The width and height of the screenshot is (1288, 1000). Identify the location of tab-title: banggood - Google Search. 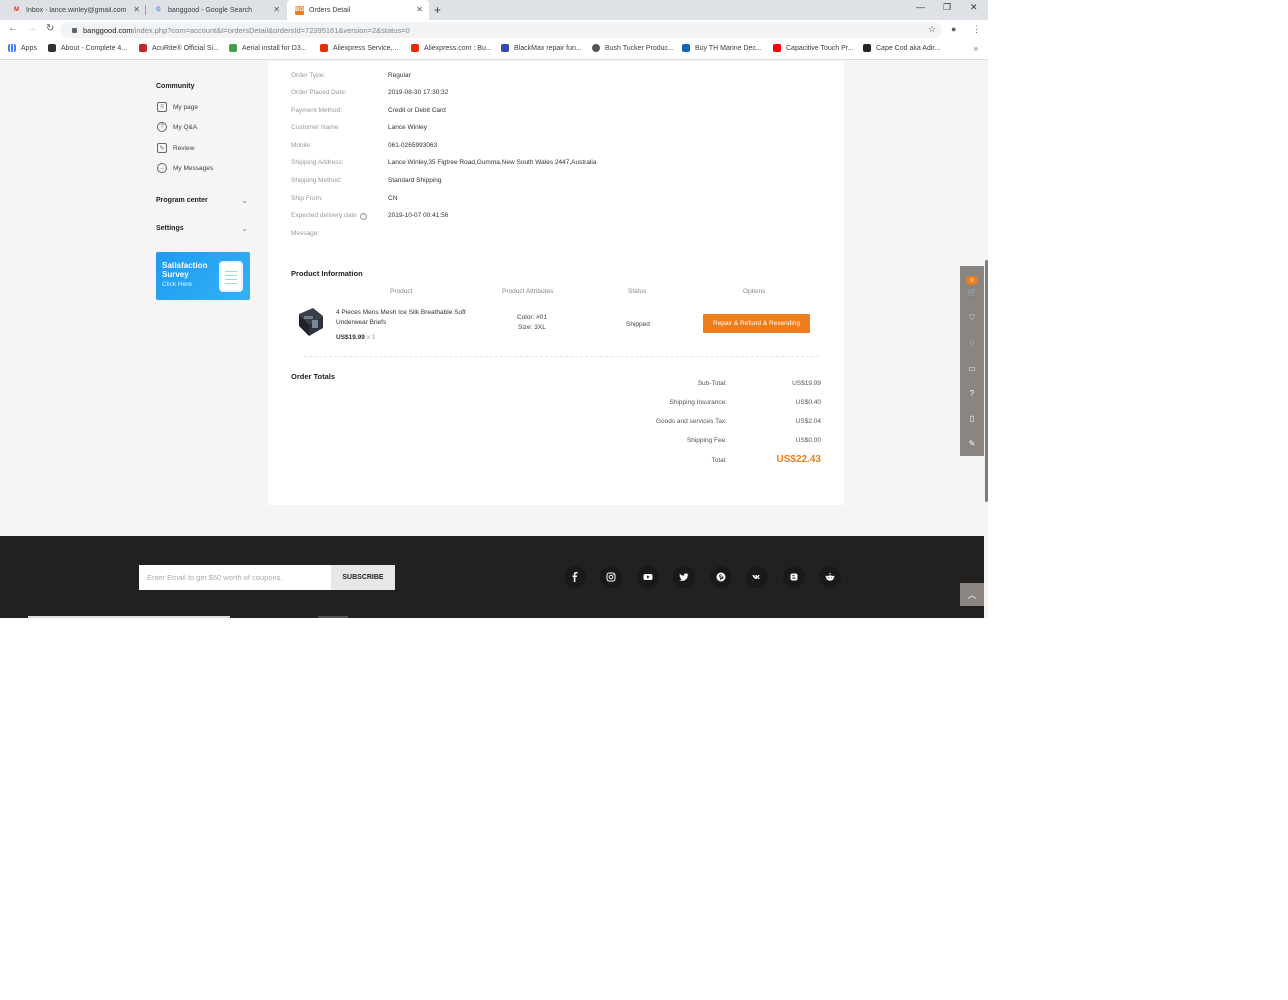
(210, 10).